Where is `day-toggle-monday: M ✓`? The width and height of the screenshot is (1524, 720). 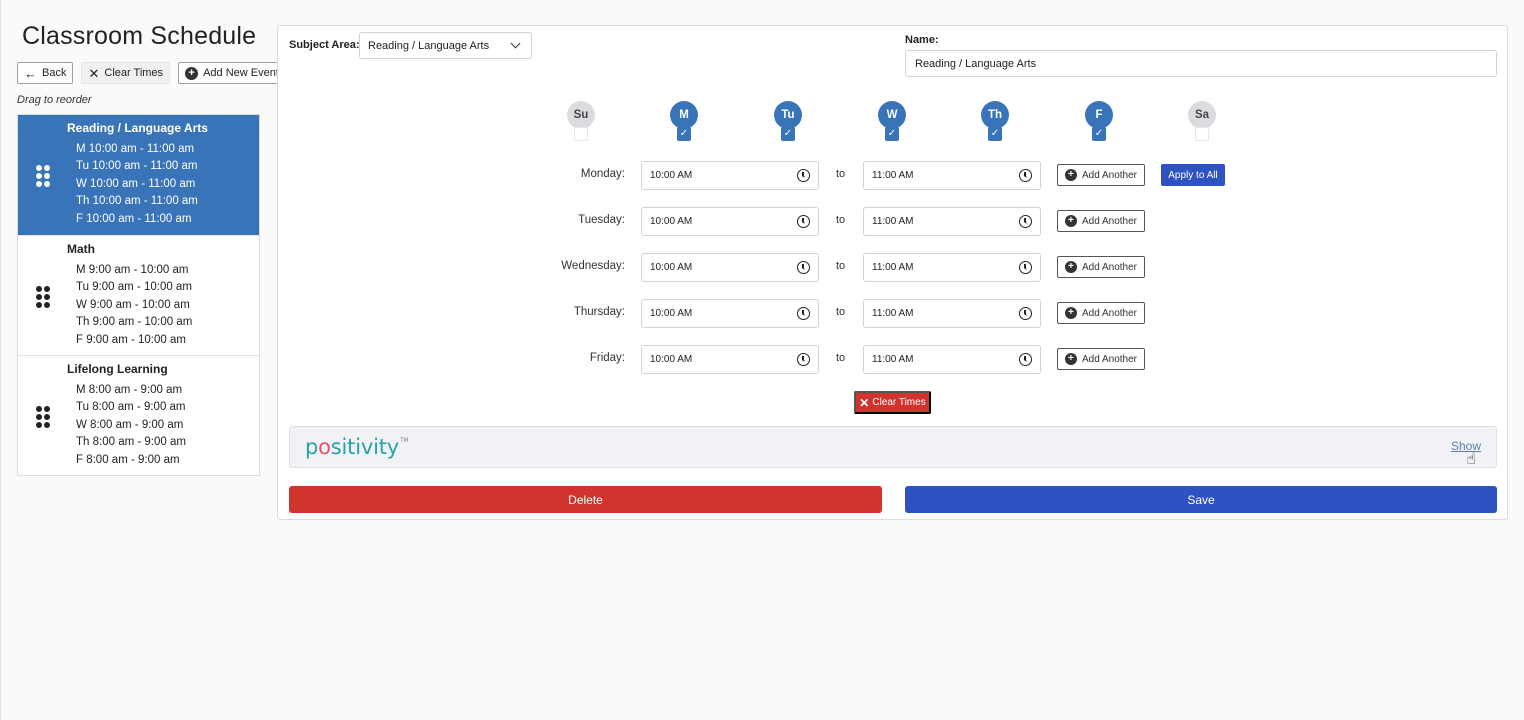
day-toggle-monday: M ✓ is located at coordinates (684, 121).